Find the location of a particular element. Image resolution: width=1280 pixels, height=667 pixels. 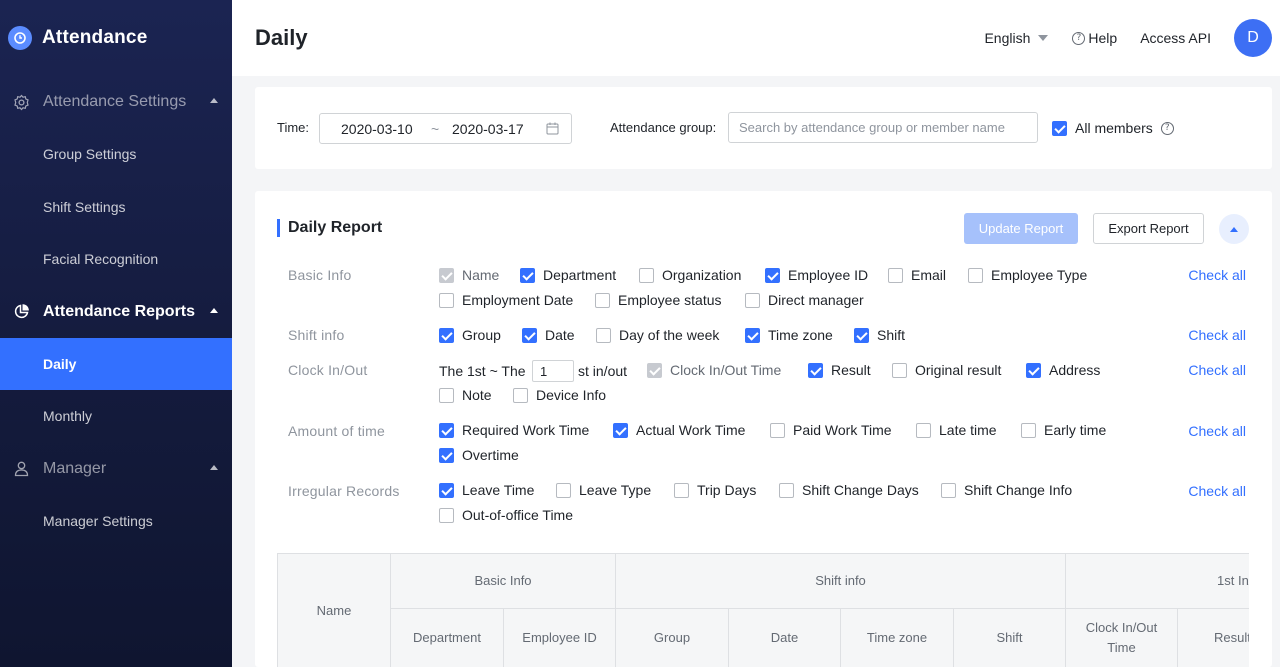

option-leave-time: Leave Time is located at coordinates (486, 490).